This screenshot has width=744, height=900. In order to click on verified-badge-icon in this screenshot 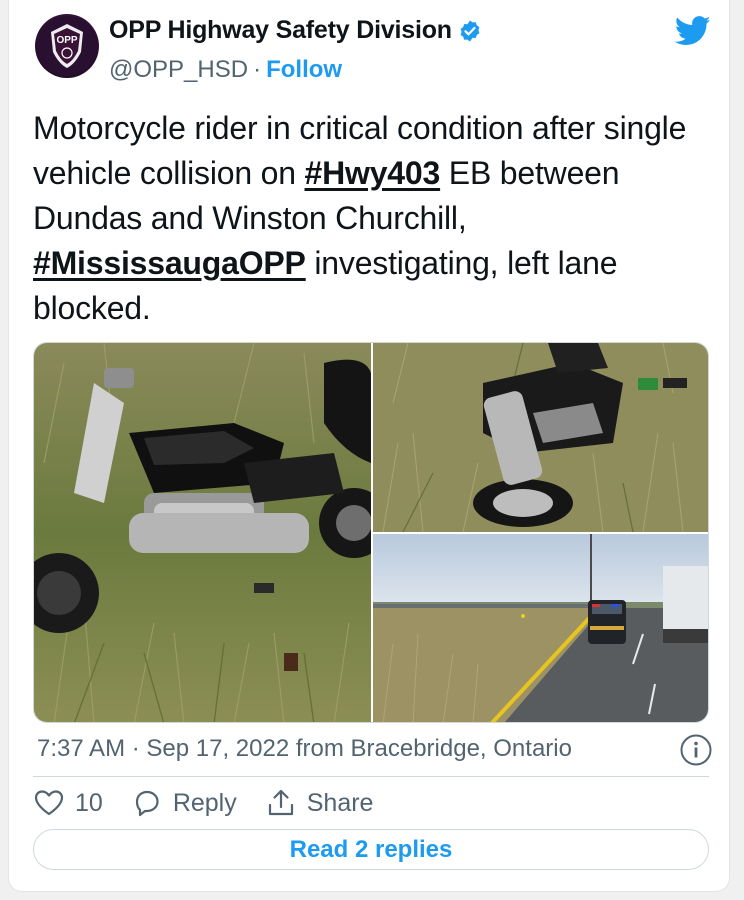, I will do `click(470, 30)`.